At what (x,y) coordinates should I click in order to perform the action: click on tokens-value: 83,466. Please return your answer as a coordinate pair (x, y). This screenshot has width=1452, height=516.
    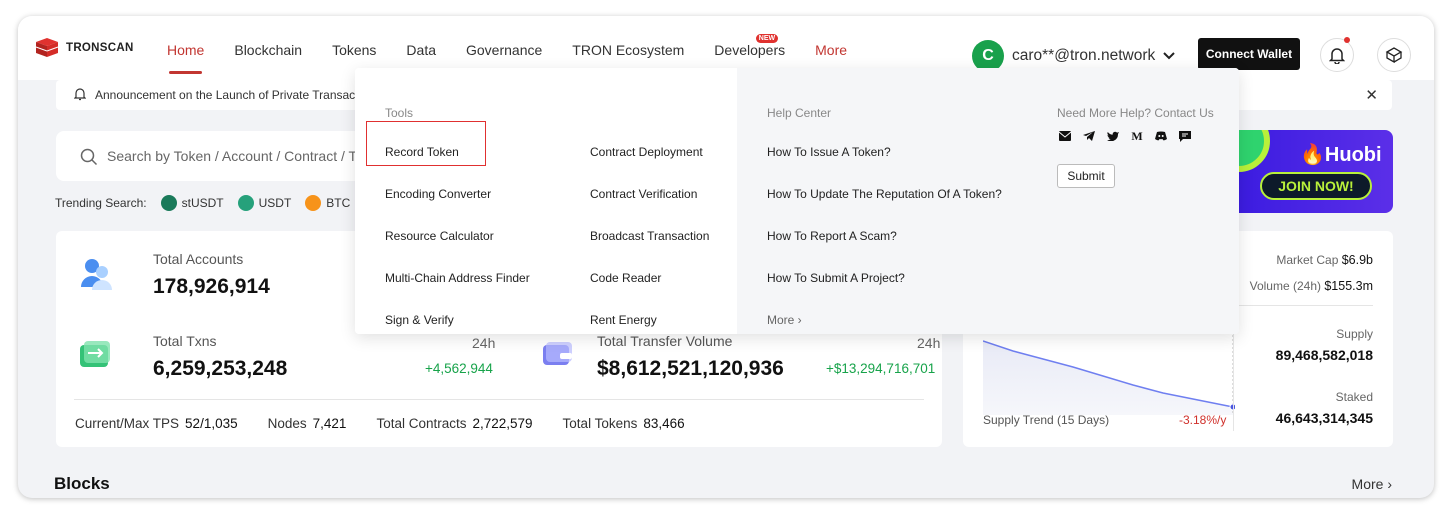
    Looking at the image, I should click on (664, 423).